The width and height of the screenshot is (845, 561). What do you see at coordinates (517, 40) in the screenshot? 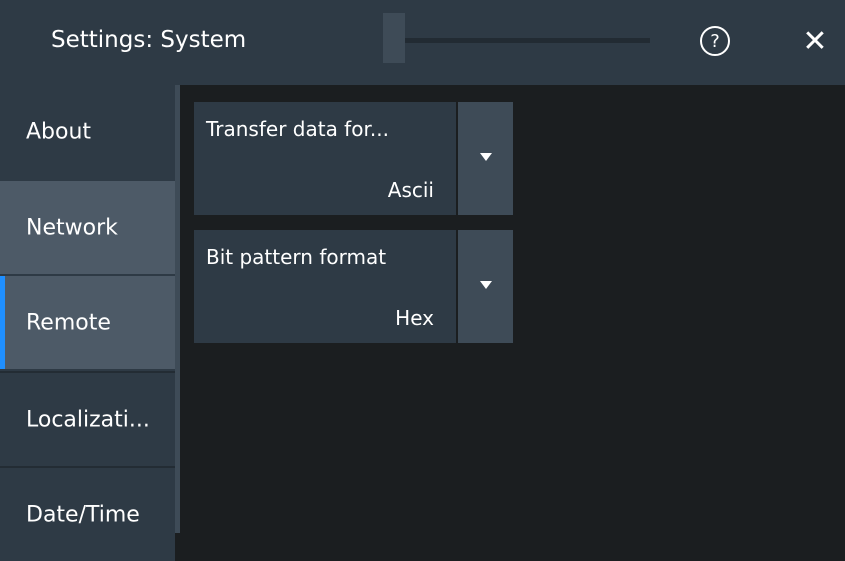
I see `scroll-track` at bounding box center [517, 40].